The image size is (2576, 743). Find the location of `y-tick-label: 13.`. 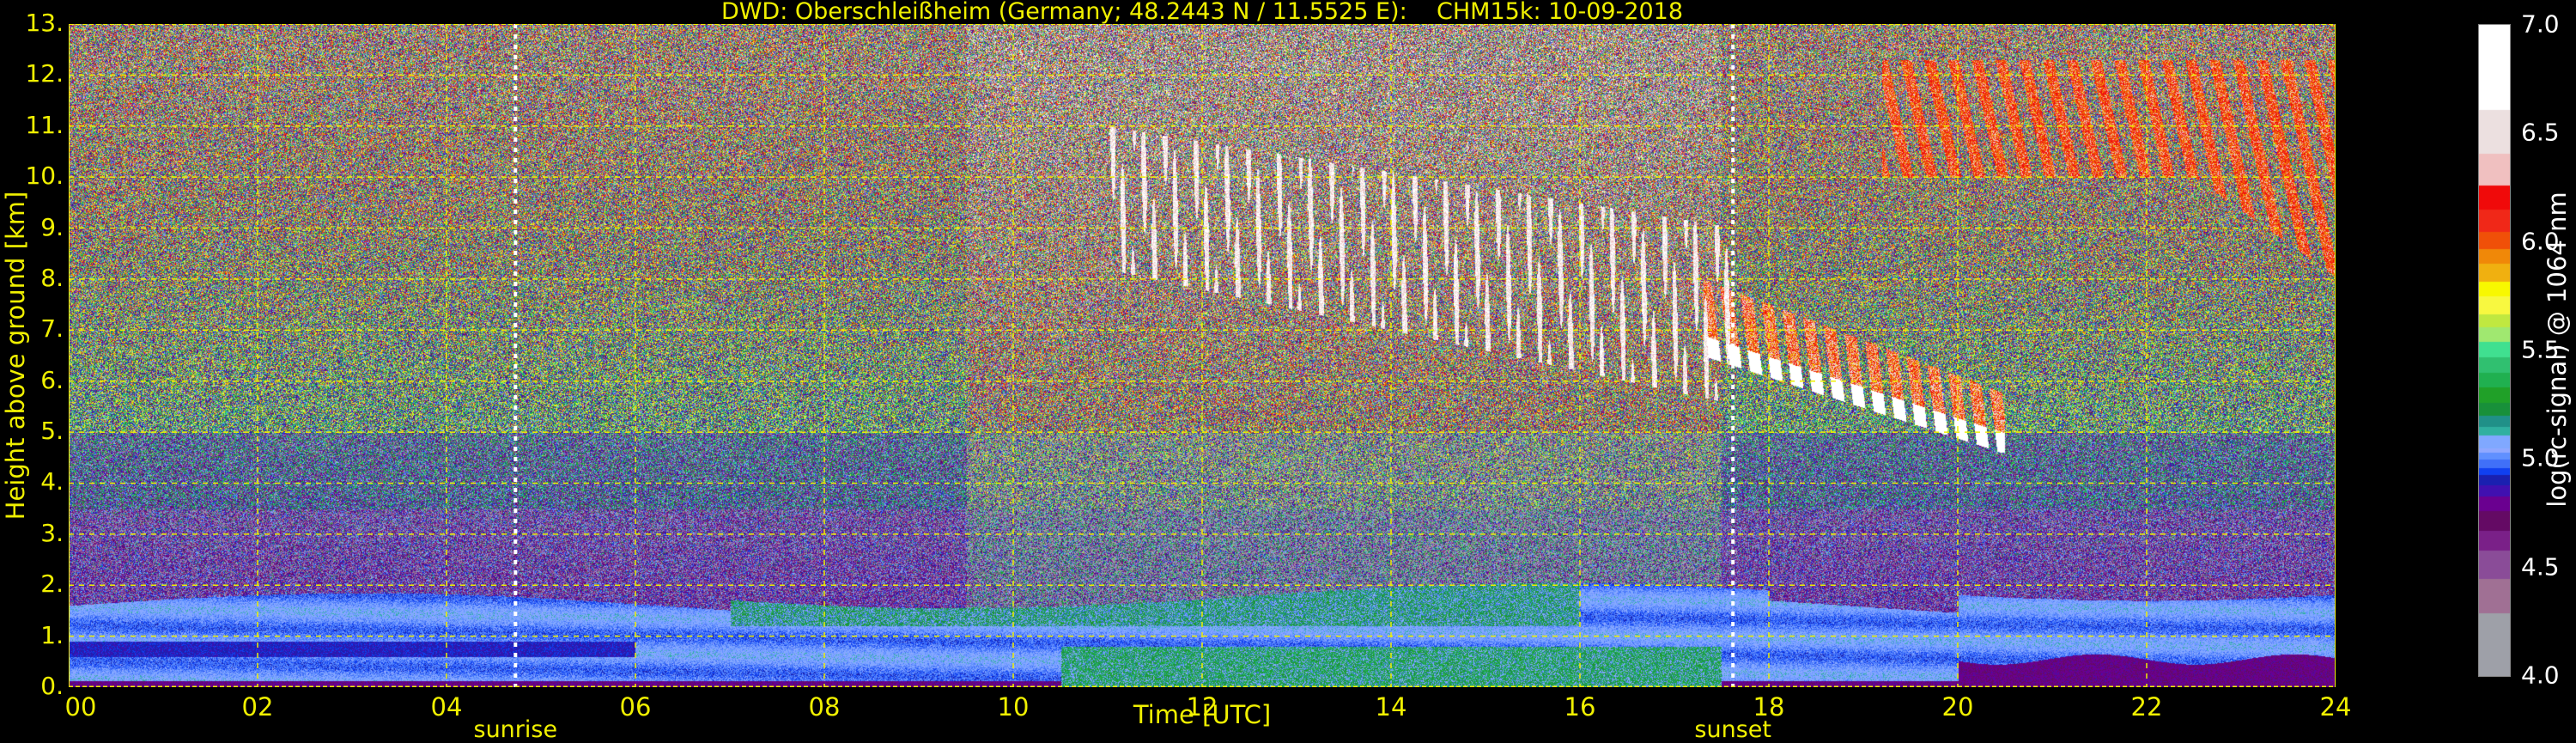

y-tick-label: 13. is located at coordinates (44, 23).